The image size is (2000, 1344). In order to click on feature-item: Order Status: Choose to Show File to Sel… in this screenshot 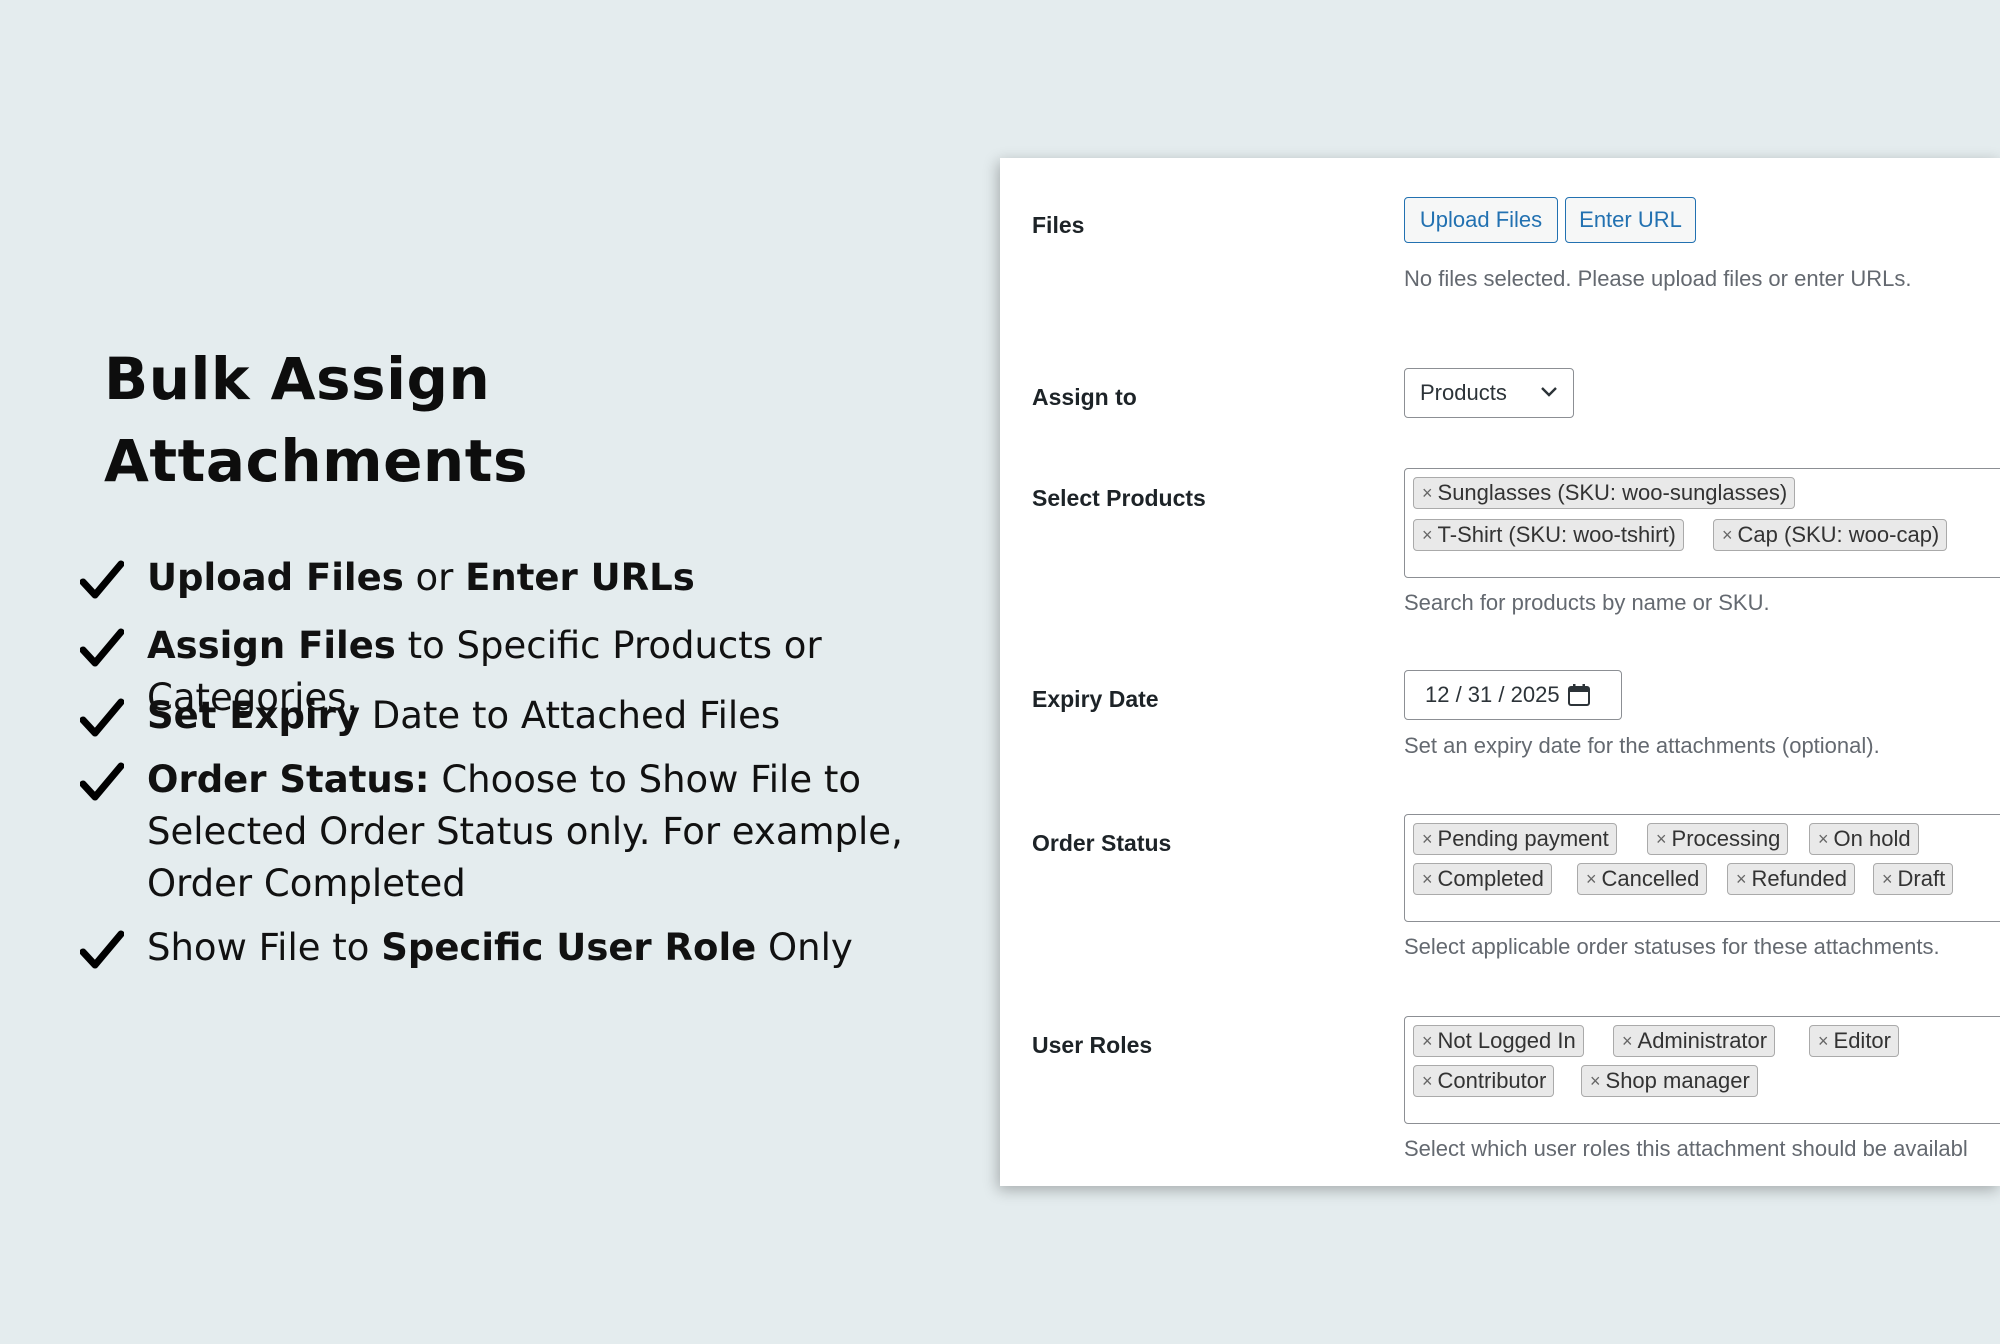, I will do `click(520, 832)`.